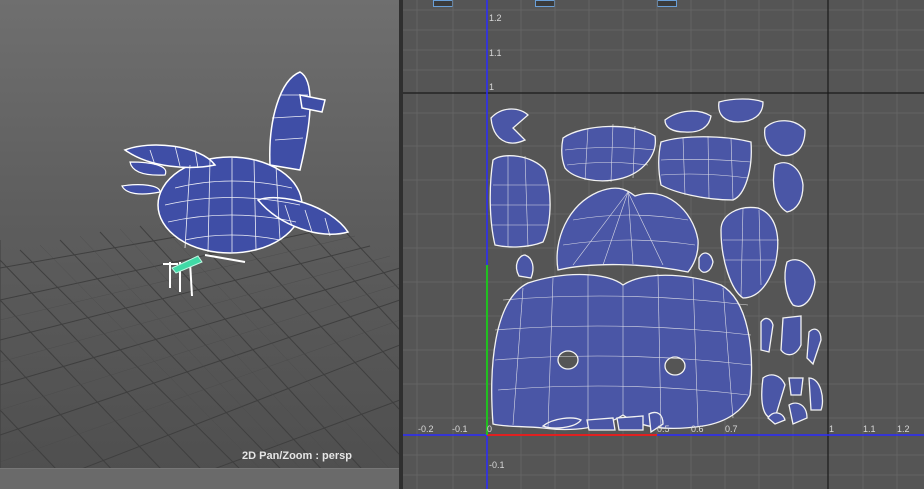 This screenshot has height=489, width=924. Describe the element at coordinates (697, 429) in the screenshot. I see `x-tick-label: 0.6` at that location.